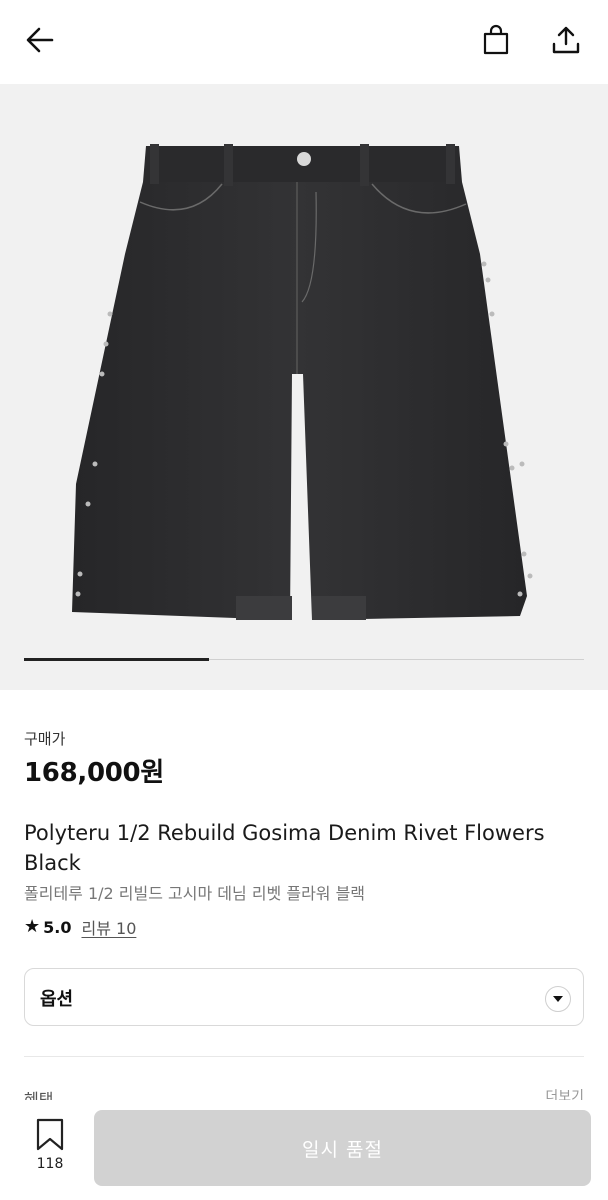  I want to click on product-title-ko: 폴리테루 1/2 리빌드 고시마 데님 리벳 플라워 블랙, so click(195, 893).